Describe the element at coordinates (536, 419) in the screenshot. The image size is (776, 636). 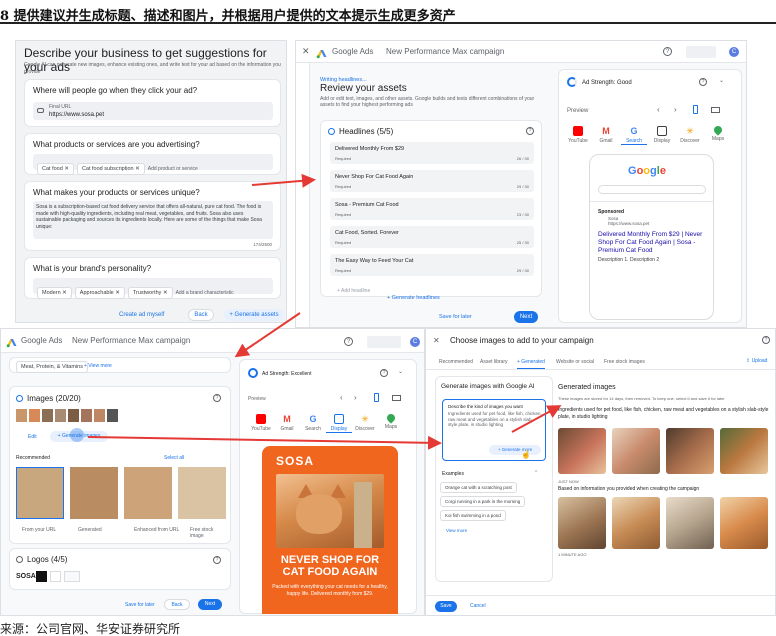
I see `arrow-to-generated` at that location.